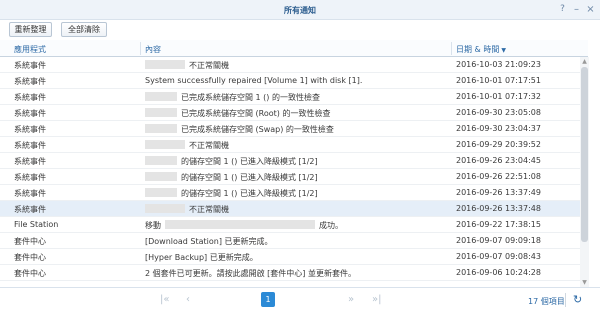  What do you see at coordinates (294, 48) in the screenshot?
I see `grid-header: 應用程式 內容 日期 & 時間 ▼` at bounding box center [294, 48].